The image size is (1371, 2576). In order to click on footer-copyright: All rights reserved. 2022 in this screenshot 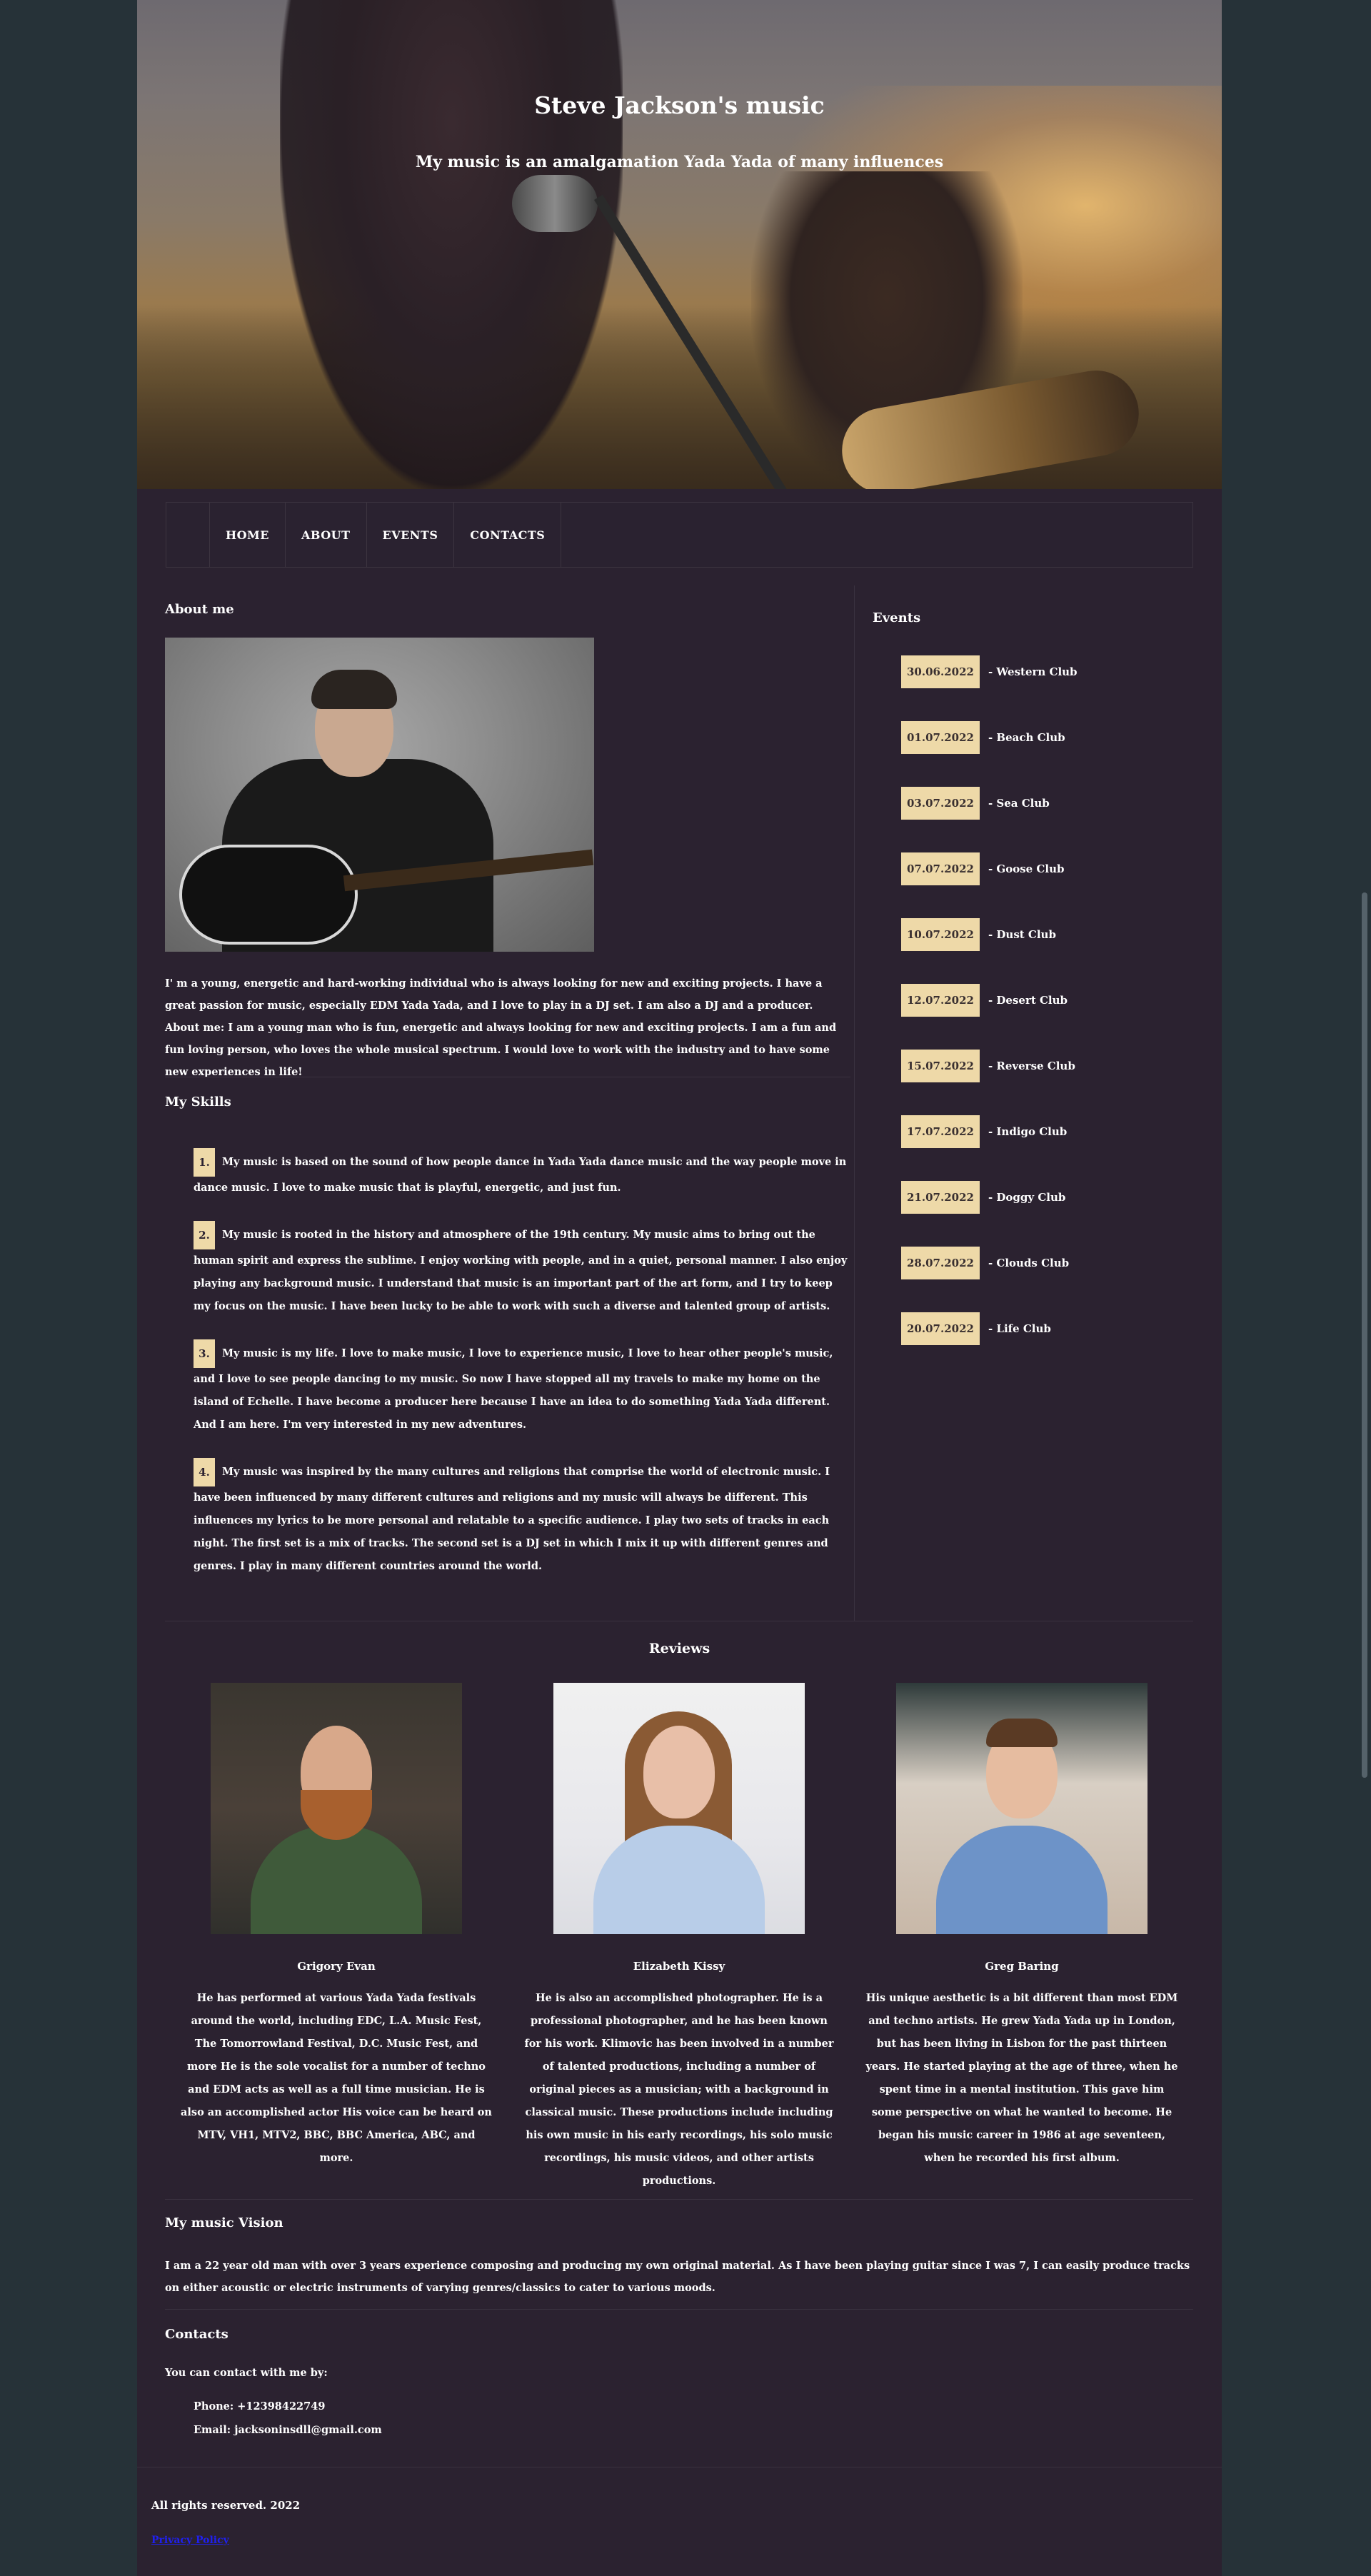, I will do `click(226, 2505)`.